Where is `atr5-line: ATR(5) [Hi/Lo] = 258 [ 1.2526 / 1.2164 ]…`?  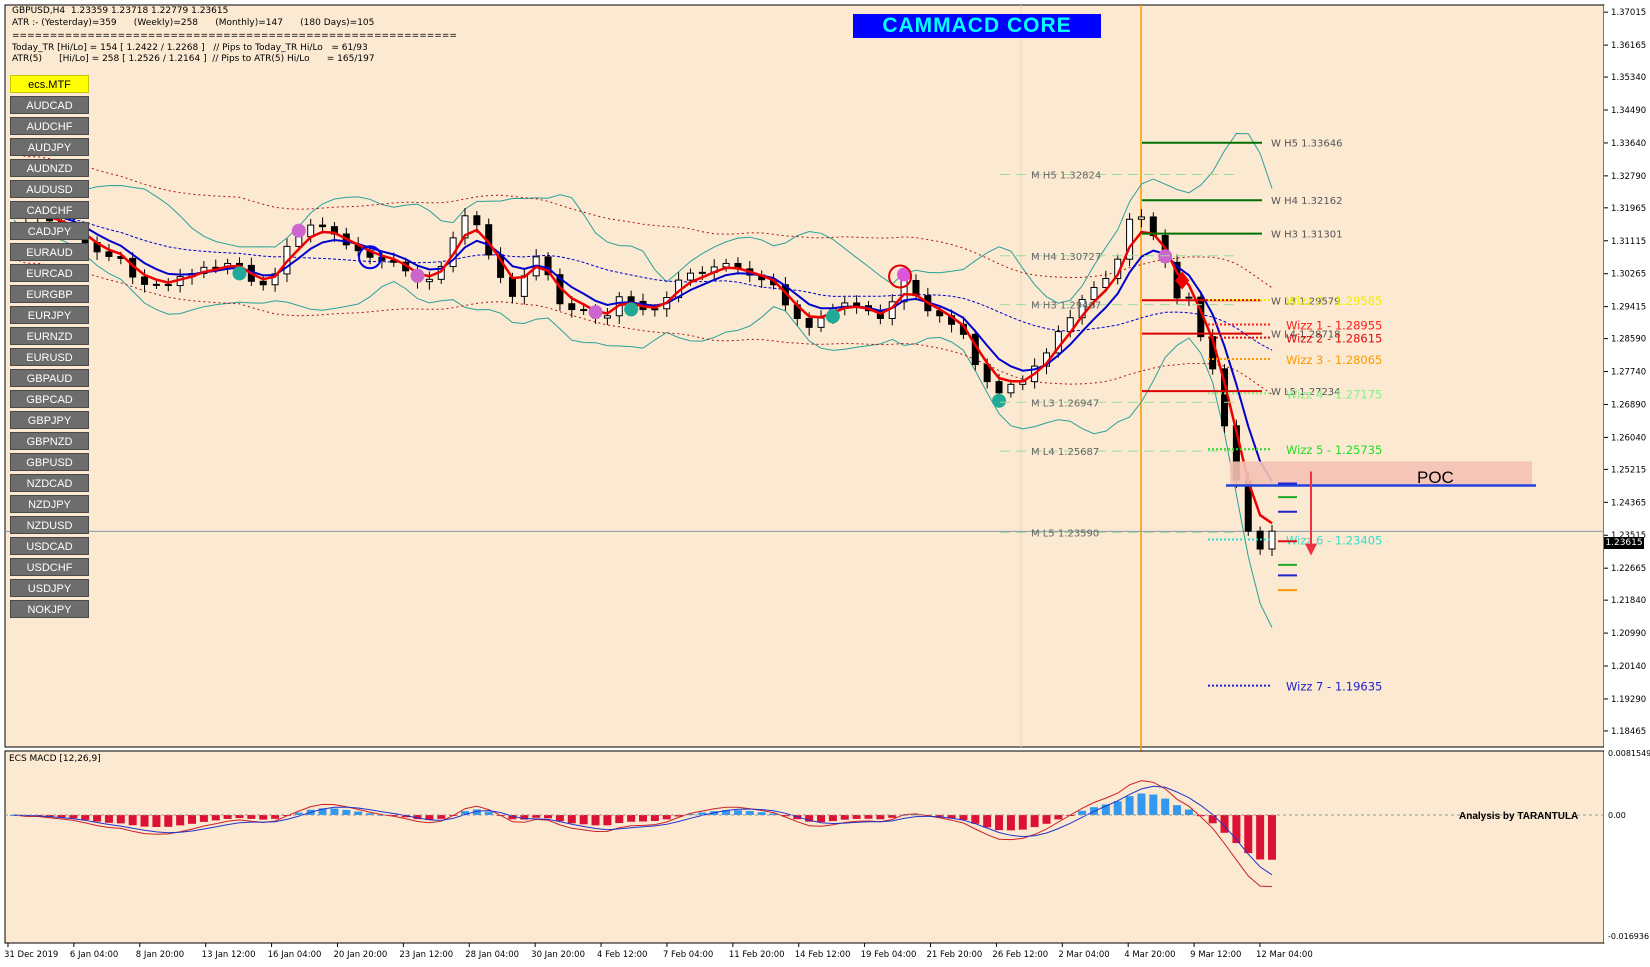
atr5-line: ATR(5) [Hi/Lo] = 258 [ 1.2526 / 1.2164 ]… is located at coordinates (193, 59).